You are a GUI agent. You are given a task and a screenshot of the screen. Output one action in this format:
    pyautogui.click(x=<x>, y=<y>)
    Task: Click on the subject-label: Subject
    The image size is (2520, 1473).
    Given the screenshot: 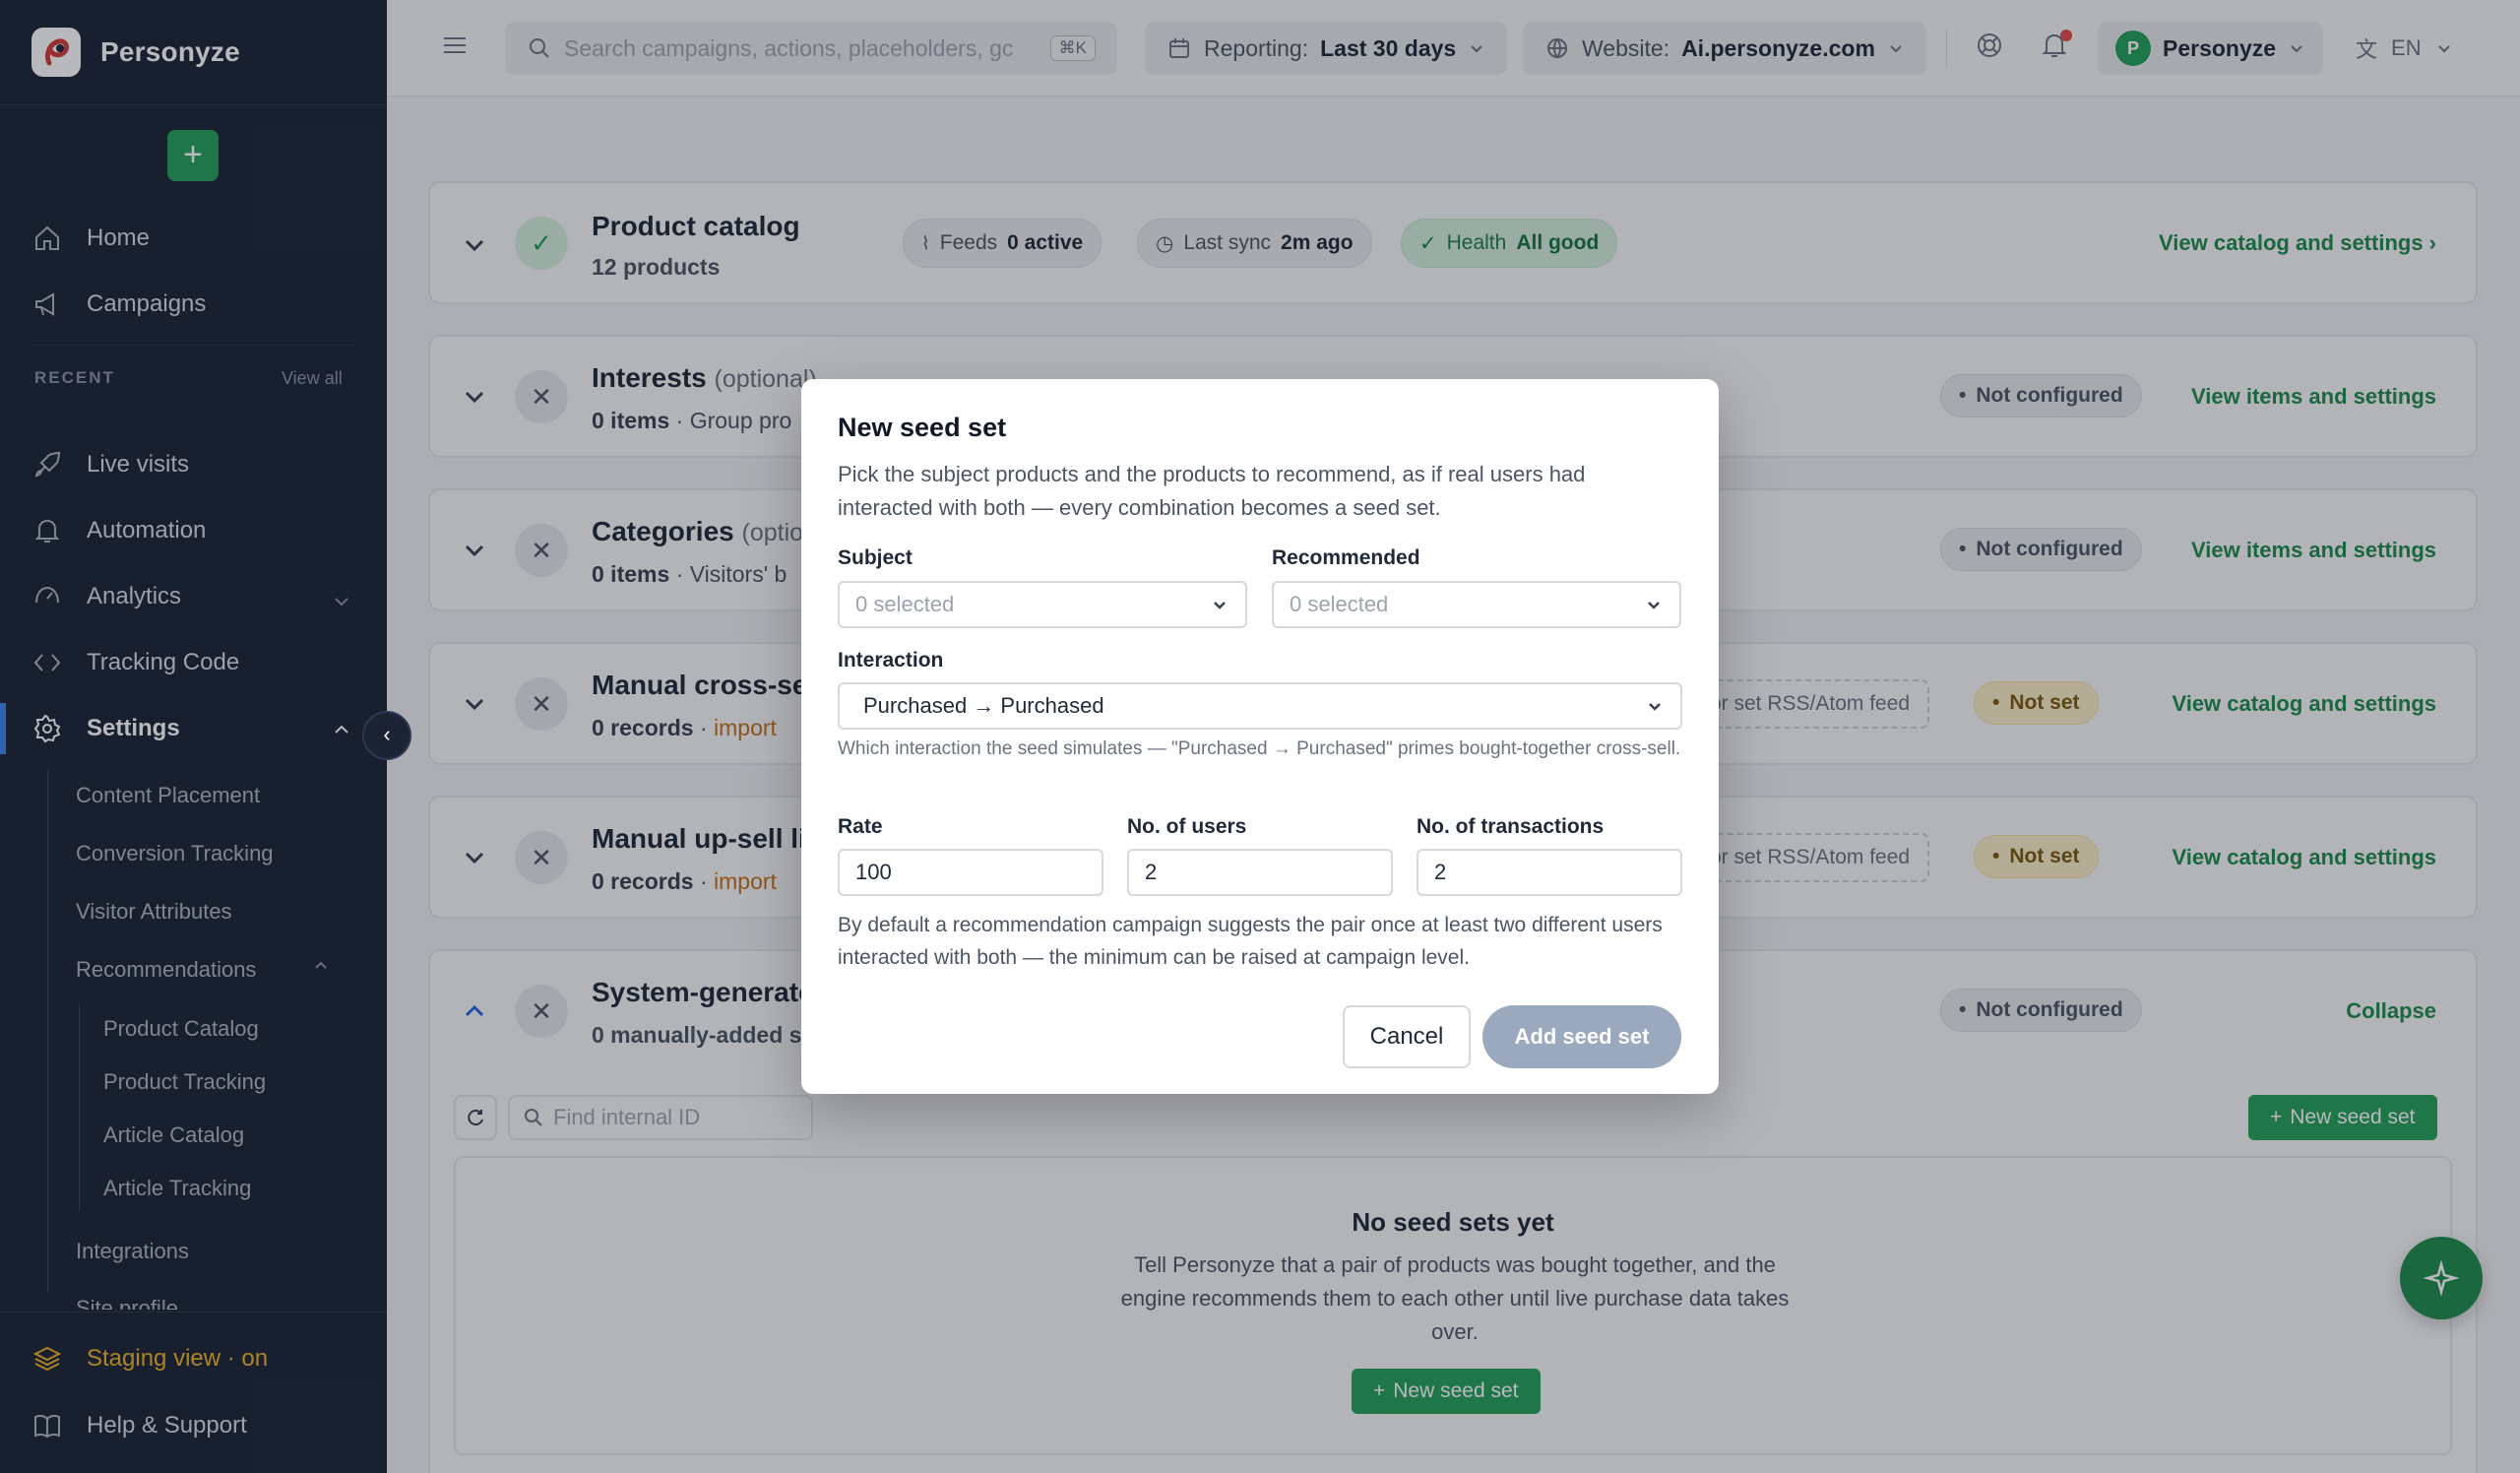 What is the action you would take?
    pyautogui.click(x=875, y=557)
    